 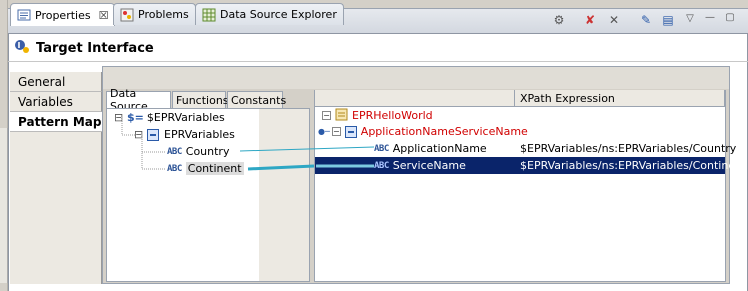 I want to click on properties-icon, so click(x=24, y=15).